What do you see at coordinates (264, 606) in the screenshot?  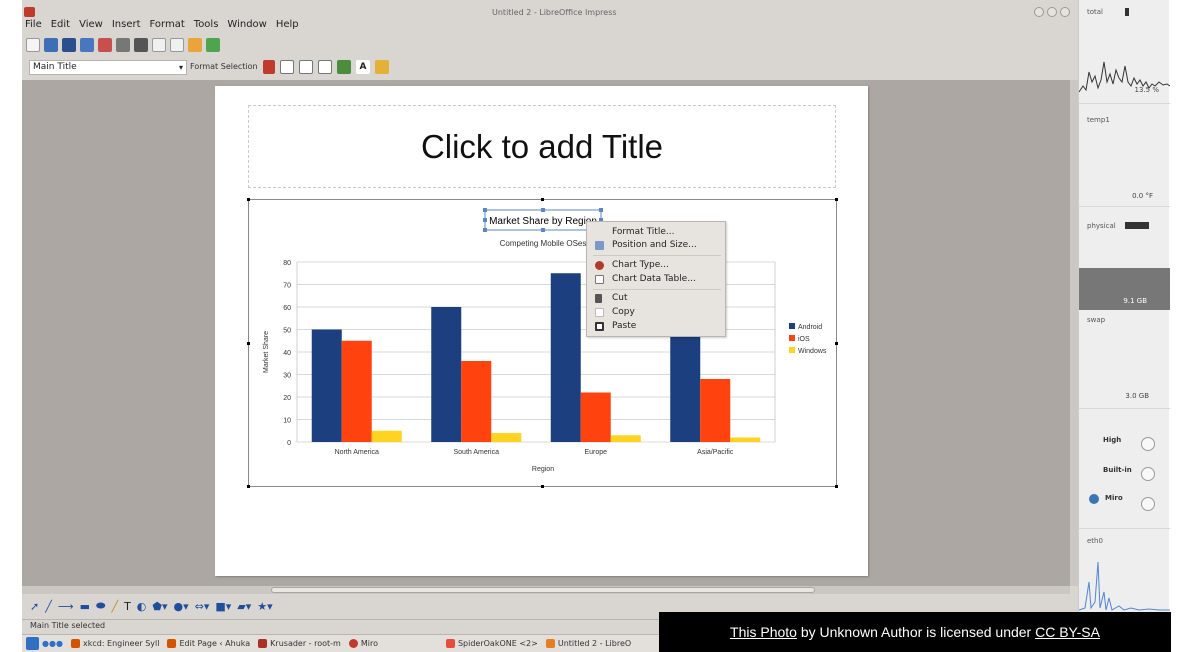 I see `stars-icon: ★▾` at bounding box center [264, 606].